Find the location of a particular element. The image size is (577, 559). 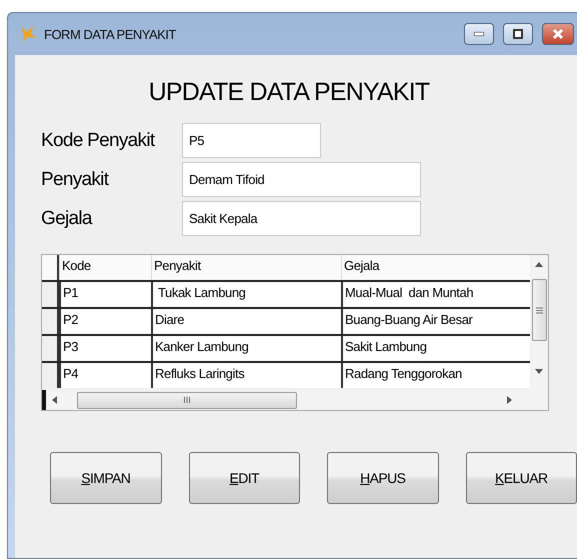

scroll-left-icon is located at coordinates (54, 400).